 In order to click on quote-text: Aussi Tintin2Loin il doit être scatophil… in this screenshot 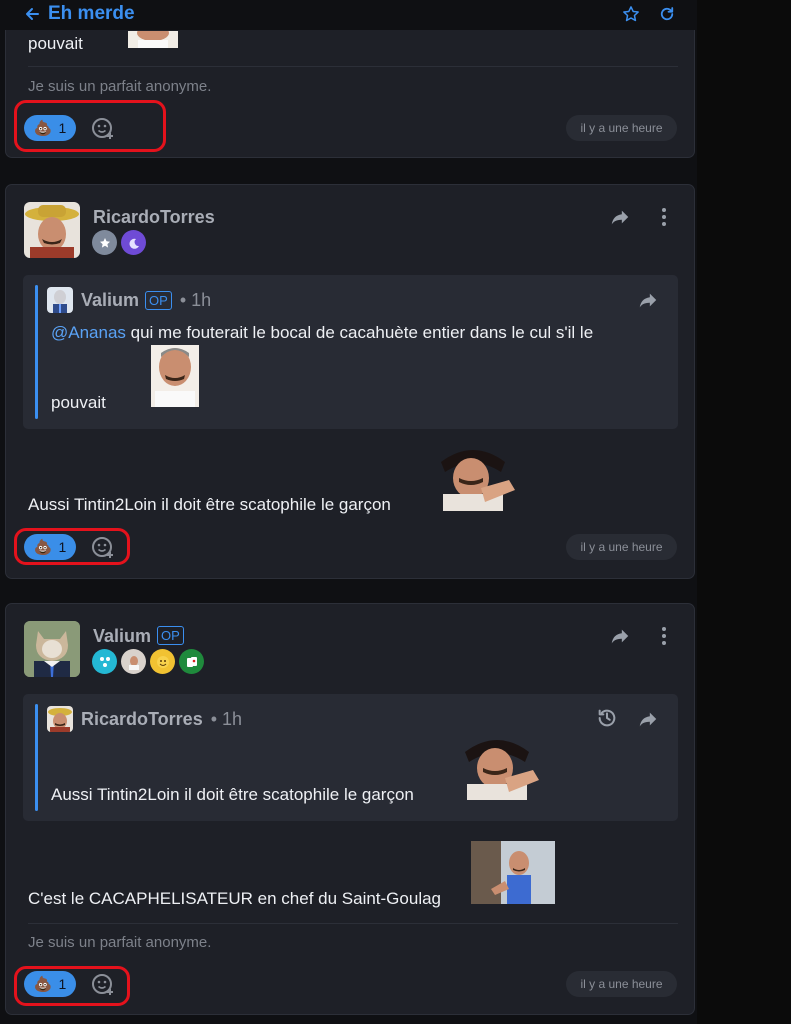, I will do `click(232, 794)`.